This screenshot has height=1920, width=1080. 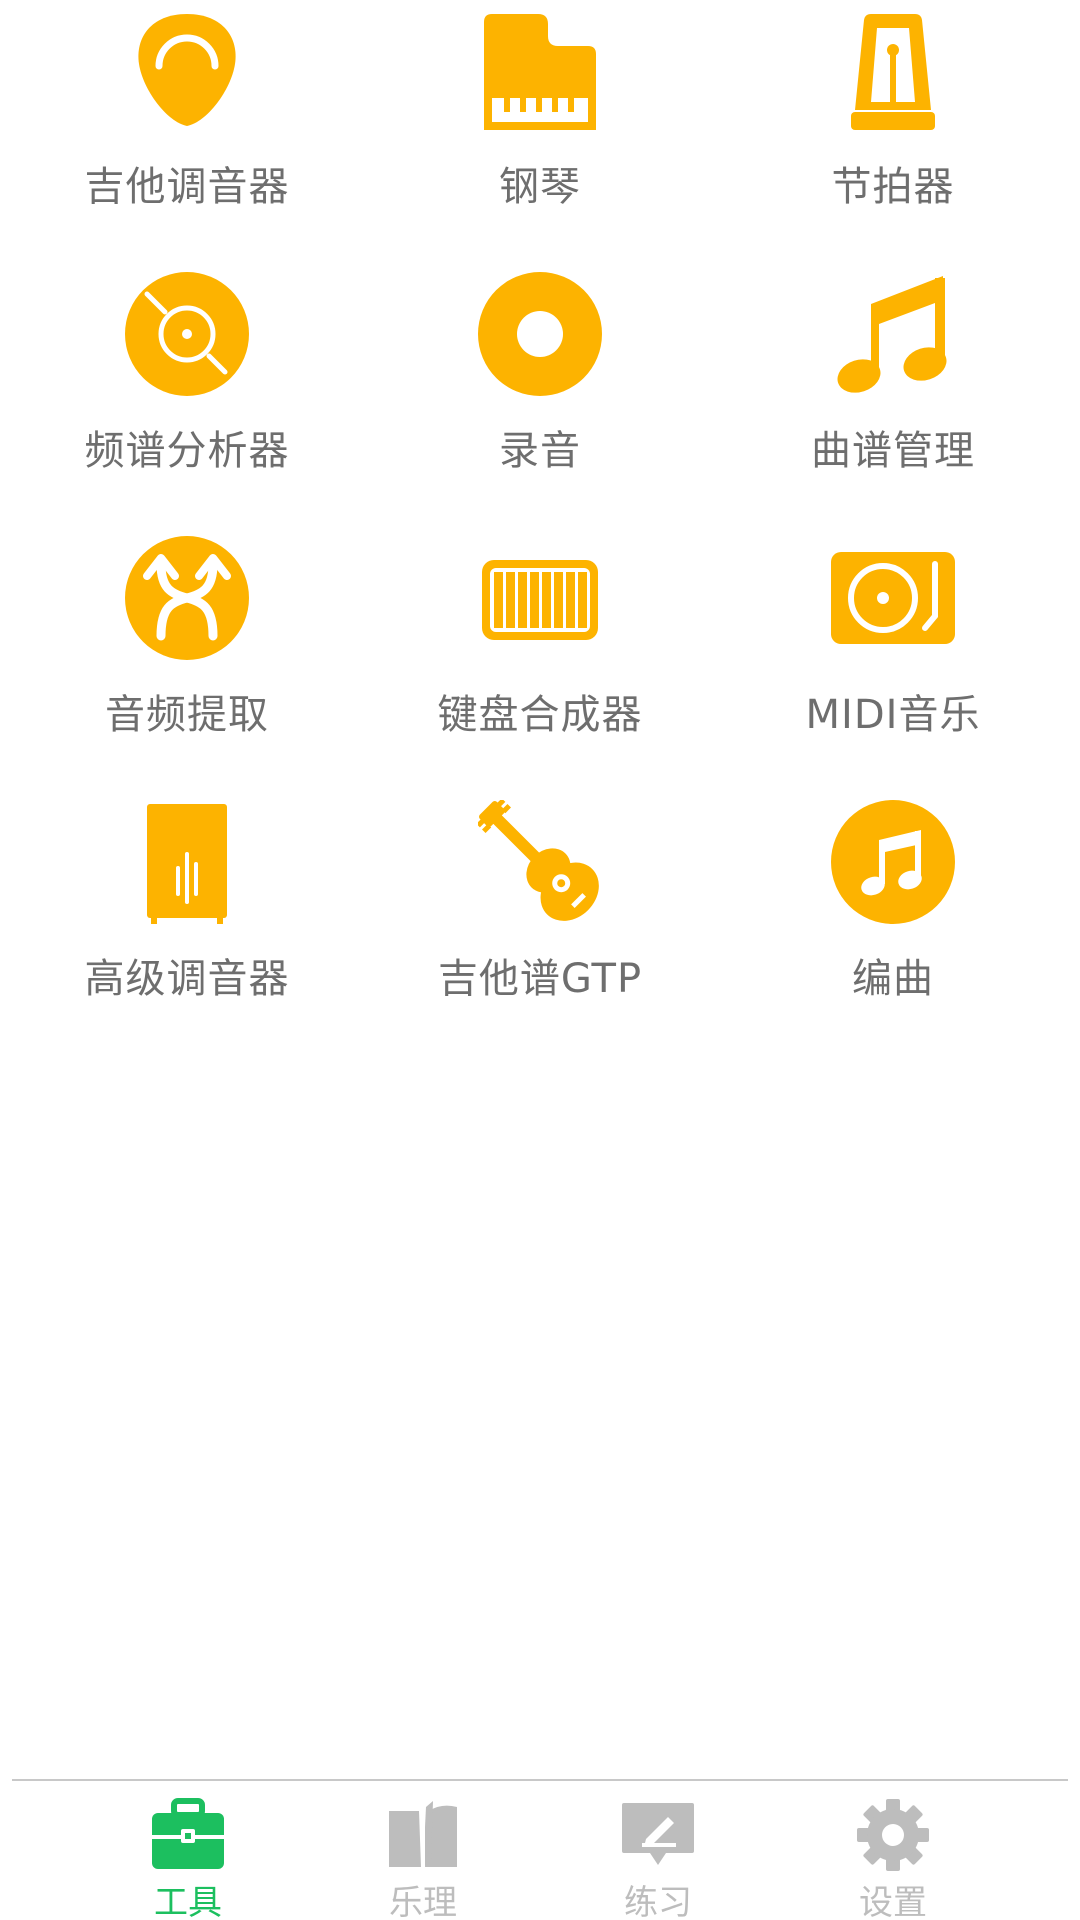 I want to click on metronome-icon, so click(x=893, y=70).